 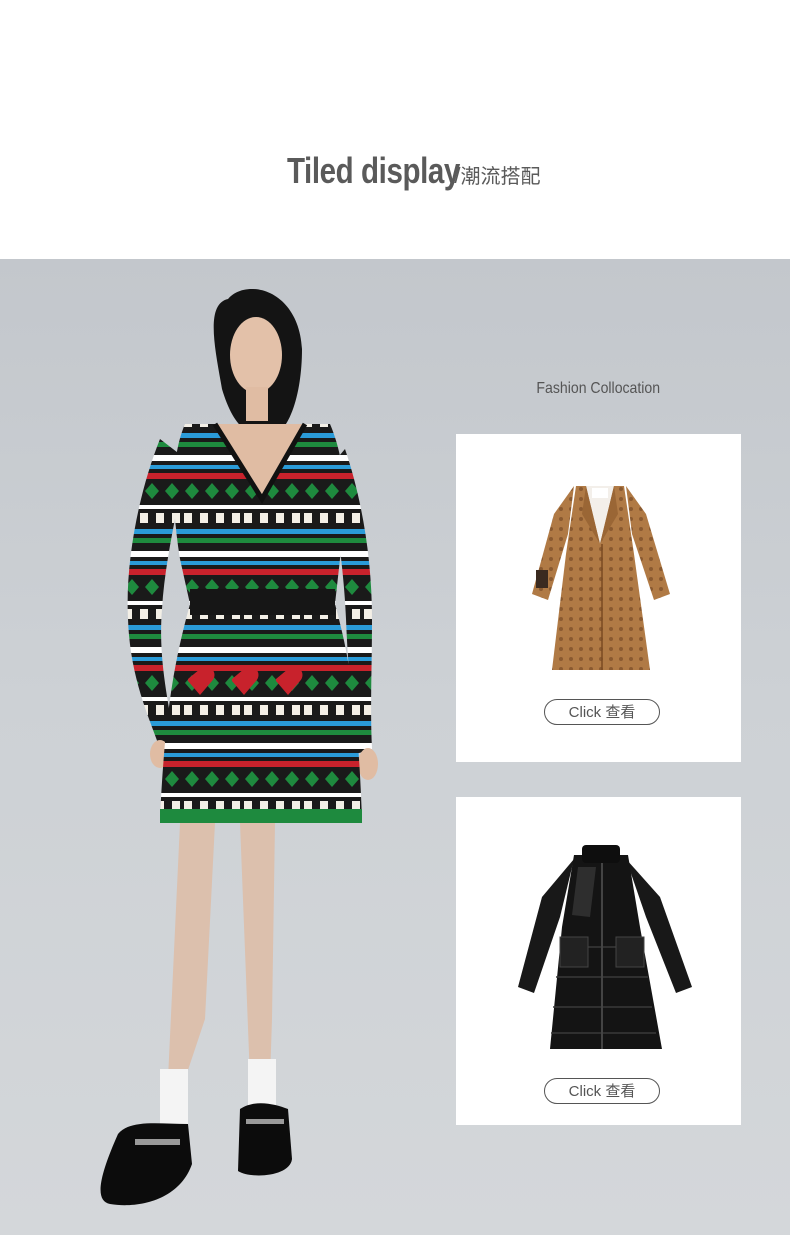 I want to click on black-coat-image, so click(x=605, y=947).